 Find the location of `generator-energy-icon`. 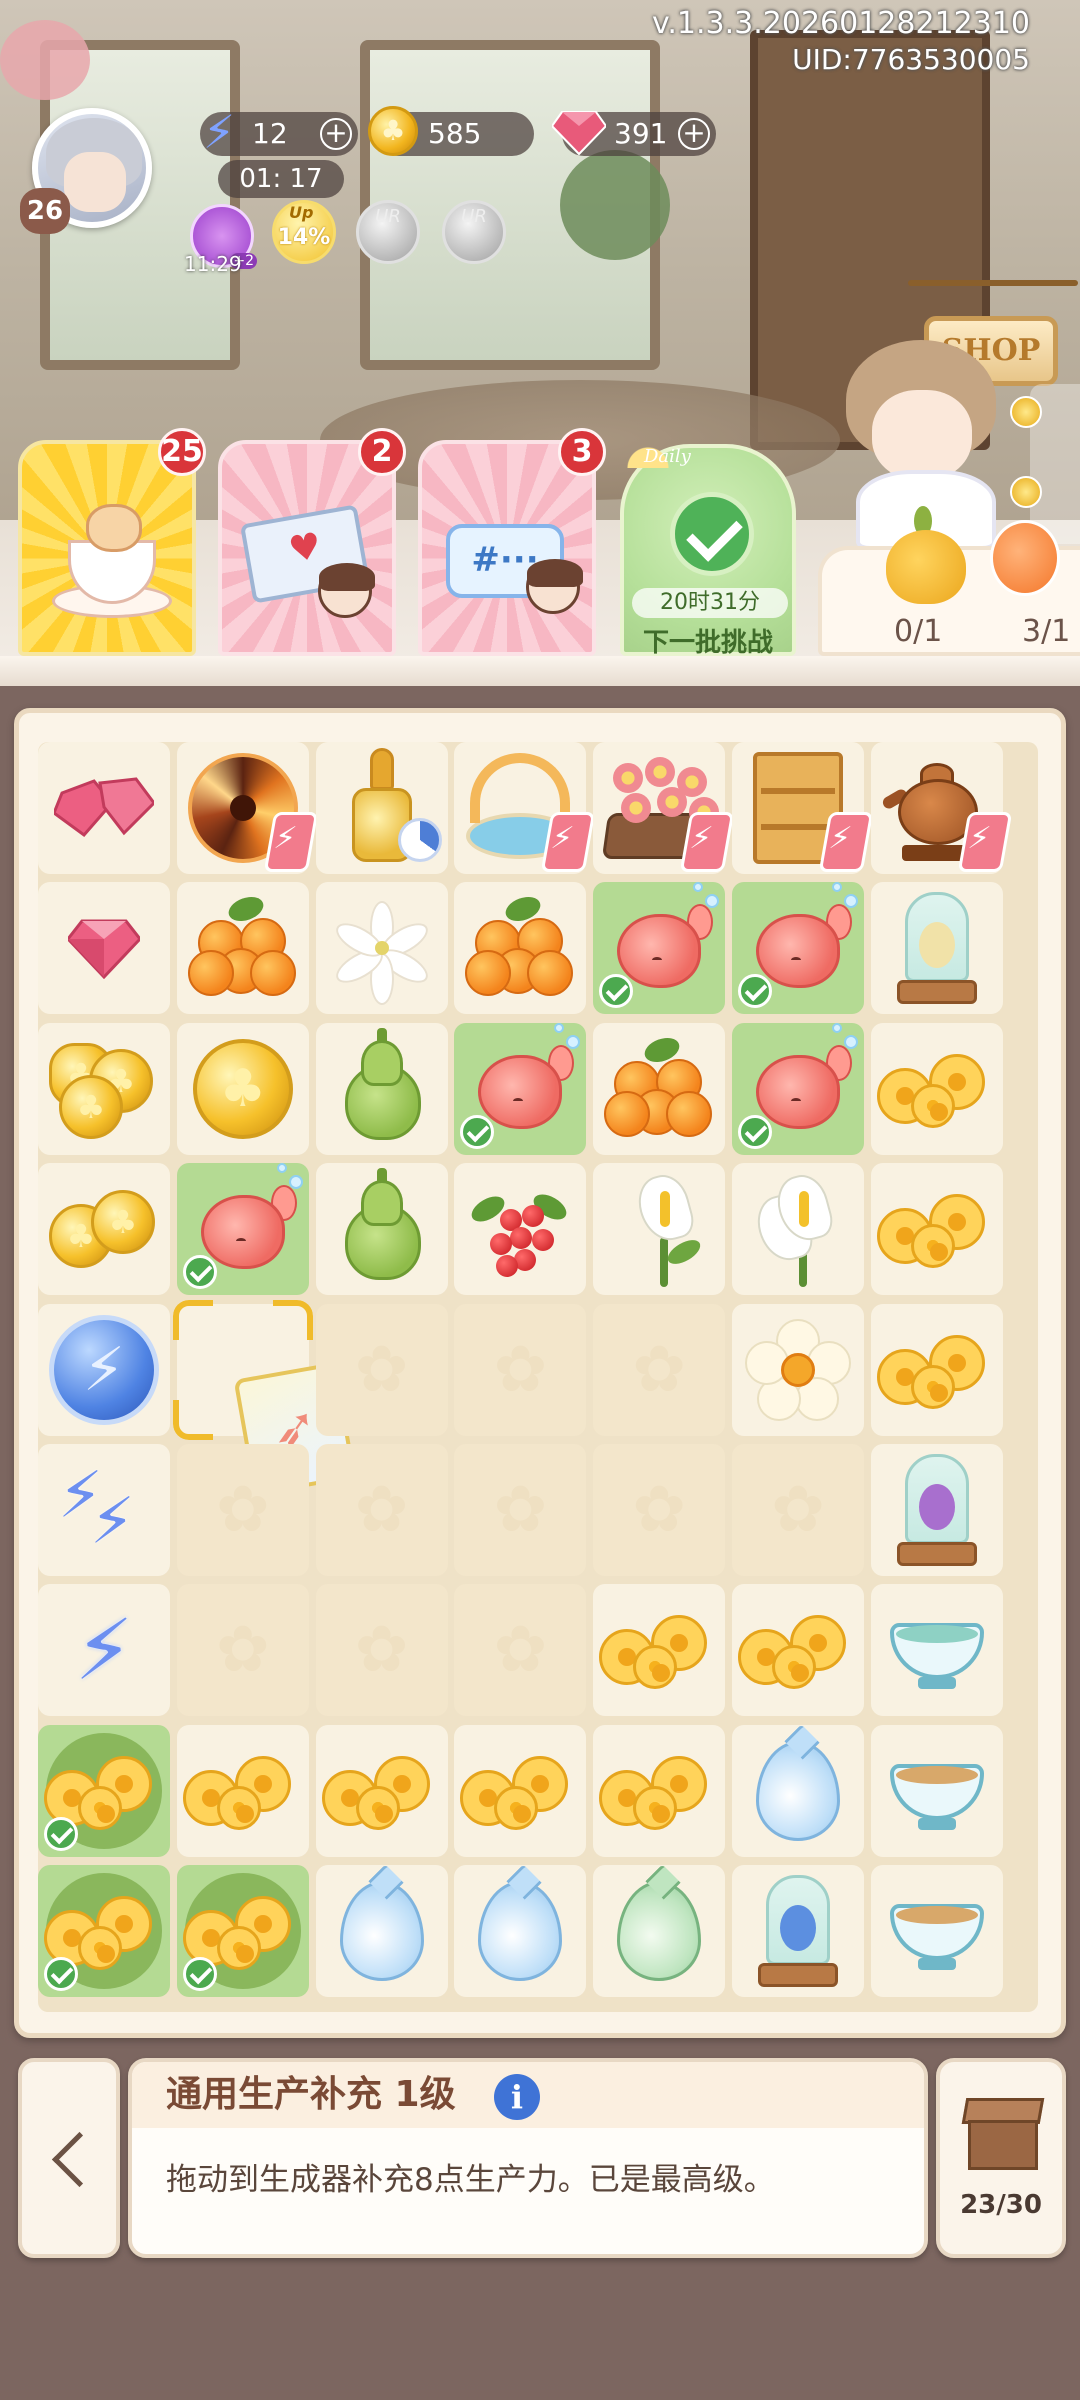

generator-energy-icon is located at coordinates (568, 842).